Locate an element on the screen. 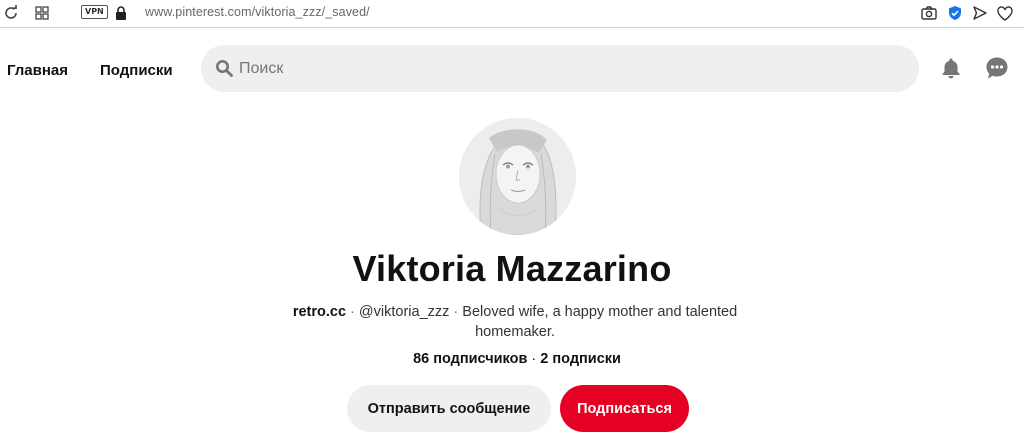 Image resolution: width=1024 pixels, height=446 pixels. send-message-button: Отправить сообщение is located at coordinates (449, 408).